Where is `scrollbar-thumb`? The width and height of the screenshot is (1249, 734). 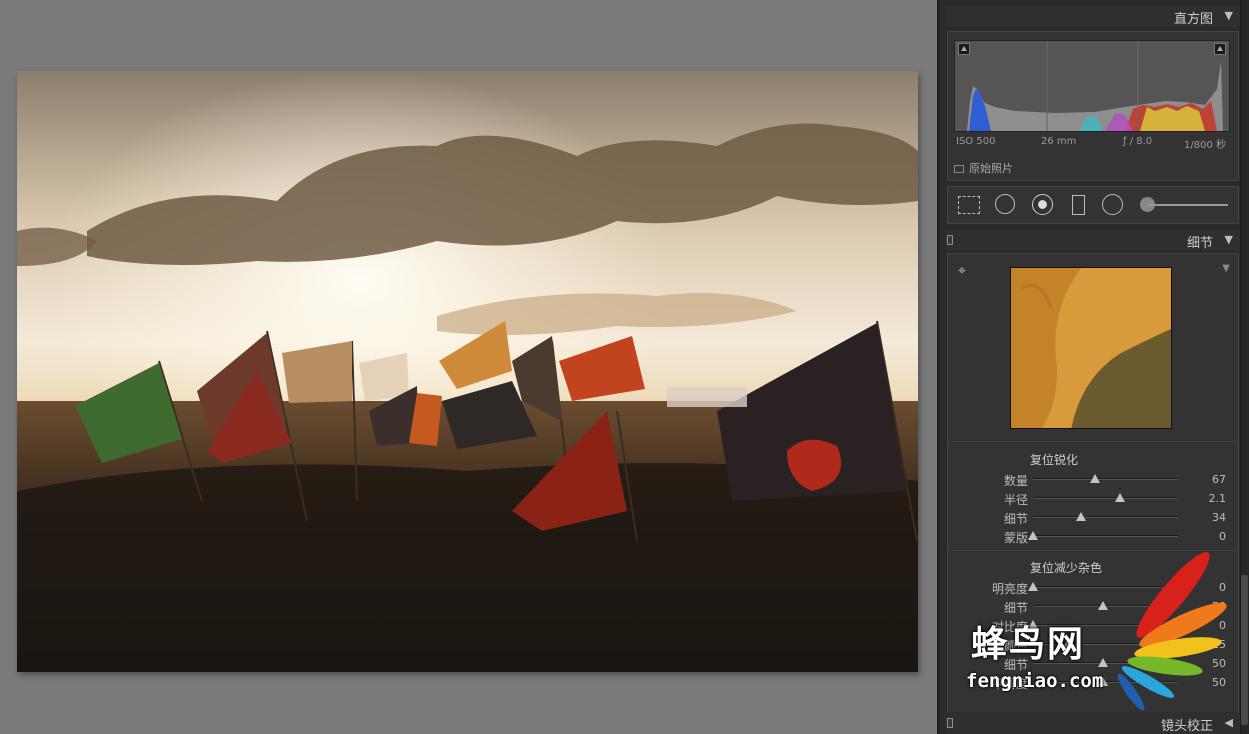
scrollbar-thumb is located at coordinates (1244, 650).